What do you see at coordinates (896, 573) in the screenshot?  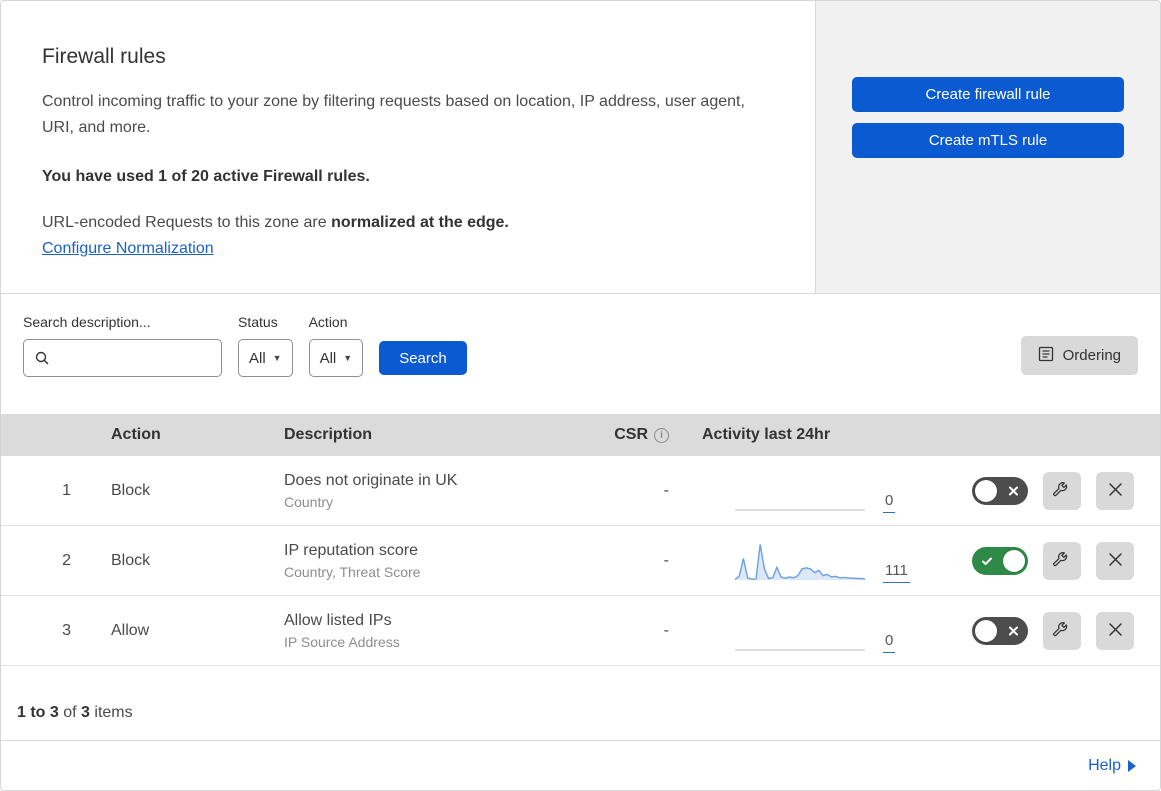 I see `activity-count-link: 111` at bounding box center [896, 573].